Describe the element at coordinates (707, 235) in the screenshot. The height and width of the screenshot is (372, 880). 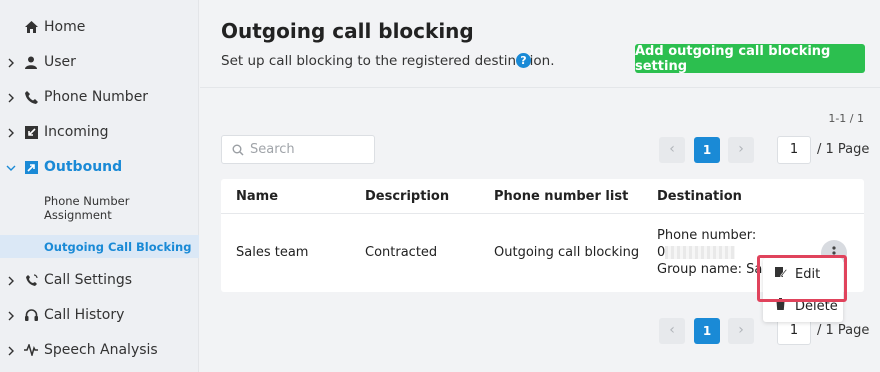
I see `destination-phone-label: Phone number:` at that location.